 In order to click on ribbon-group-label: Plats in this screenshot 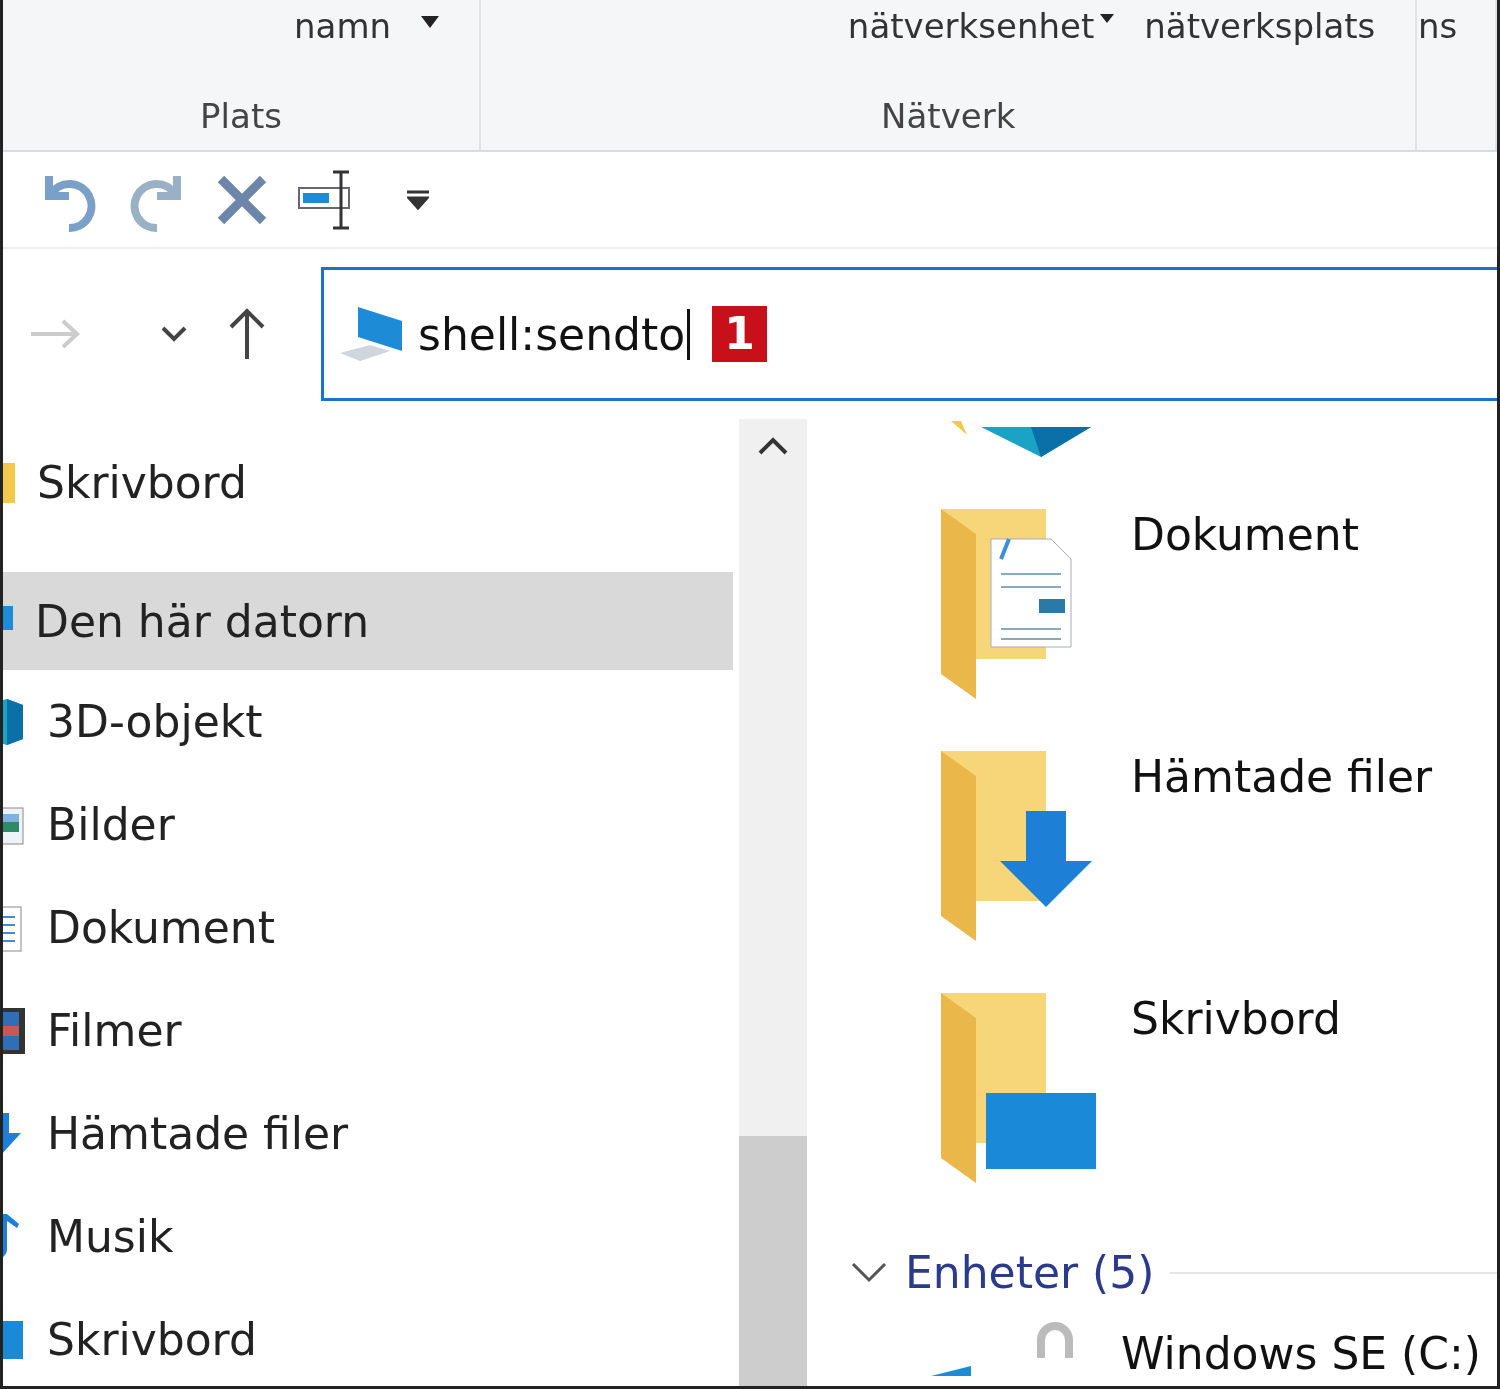, I will do `click(241, 116)`.